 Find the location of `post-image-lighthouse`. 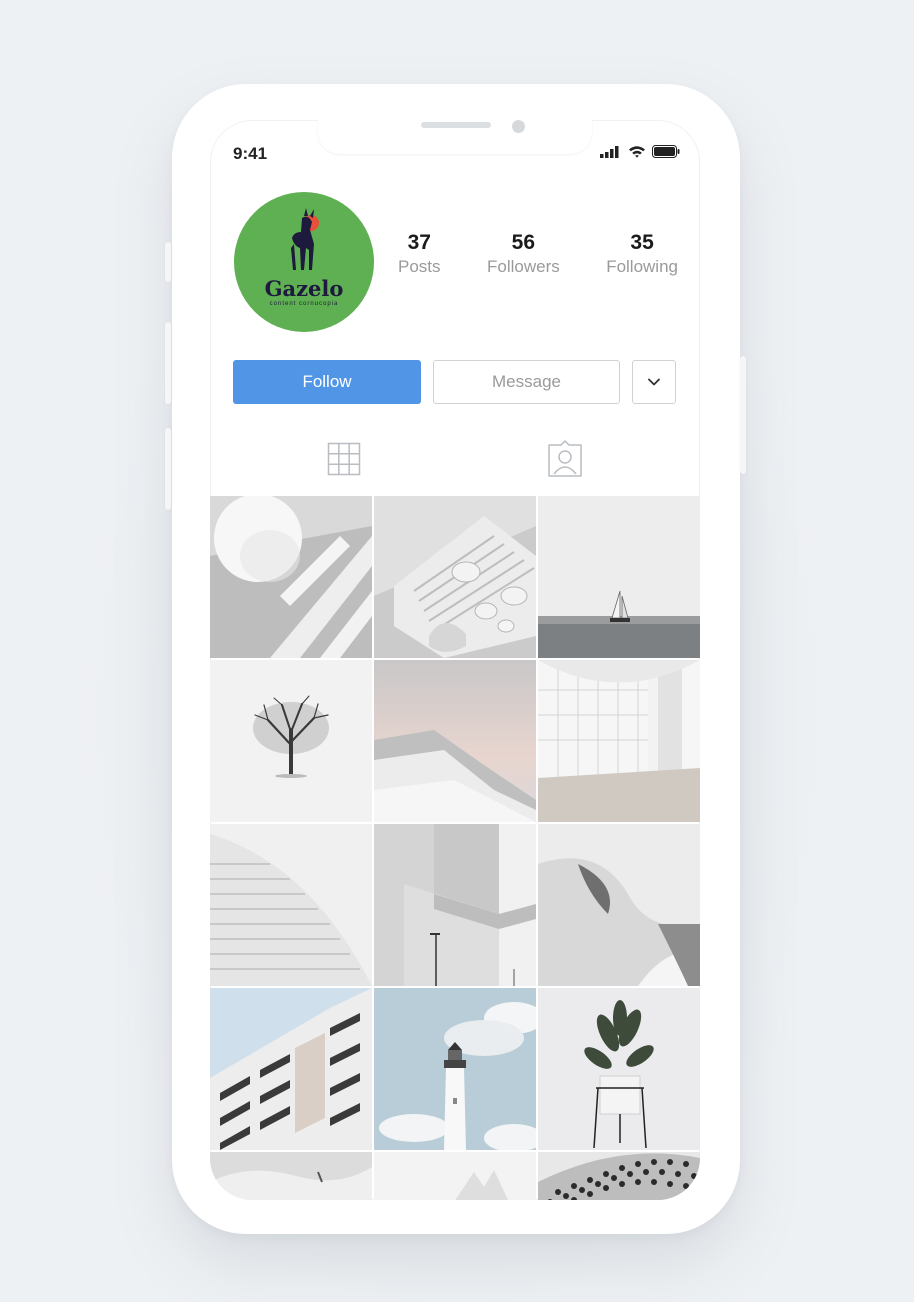

post-image-lighthouse is located at coordinates (455, 1069).